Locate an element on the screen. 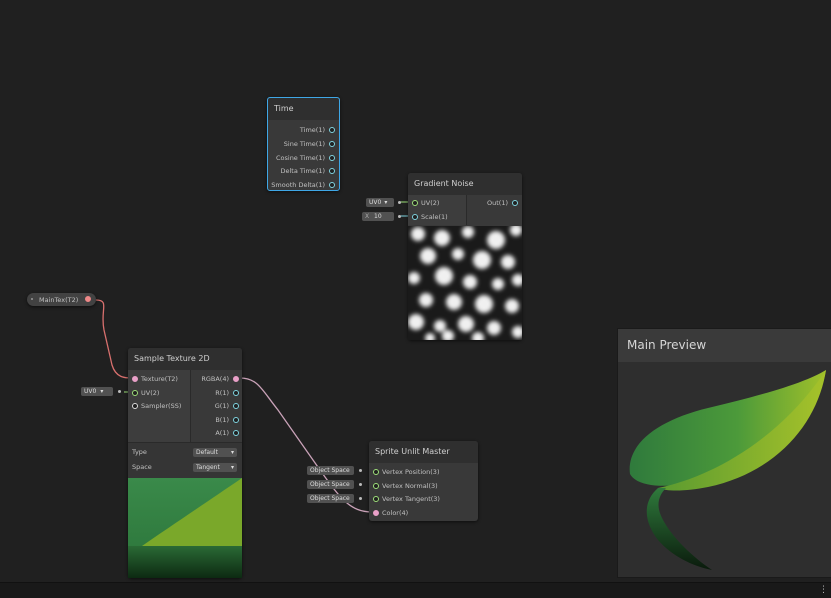  maintex-property-node: MainTex(T2) is located at coordinates (61, 299).